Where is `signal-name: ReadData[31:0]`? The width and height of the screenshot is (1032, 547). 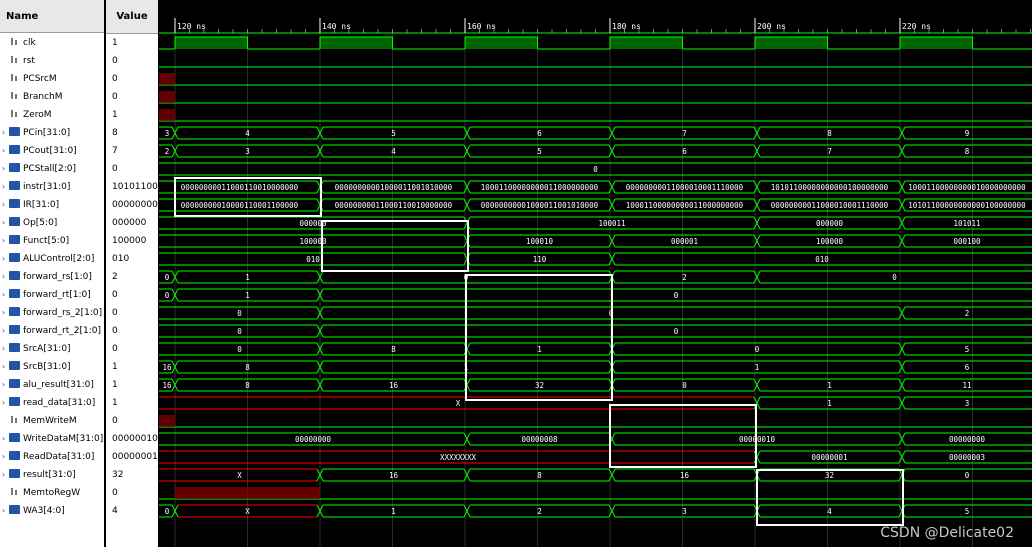
signal-name: ReadData[31:0] is located at coordinates (59, 457).